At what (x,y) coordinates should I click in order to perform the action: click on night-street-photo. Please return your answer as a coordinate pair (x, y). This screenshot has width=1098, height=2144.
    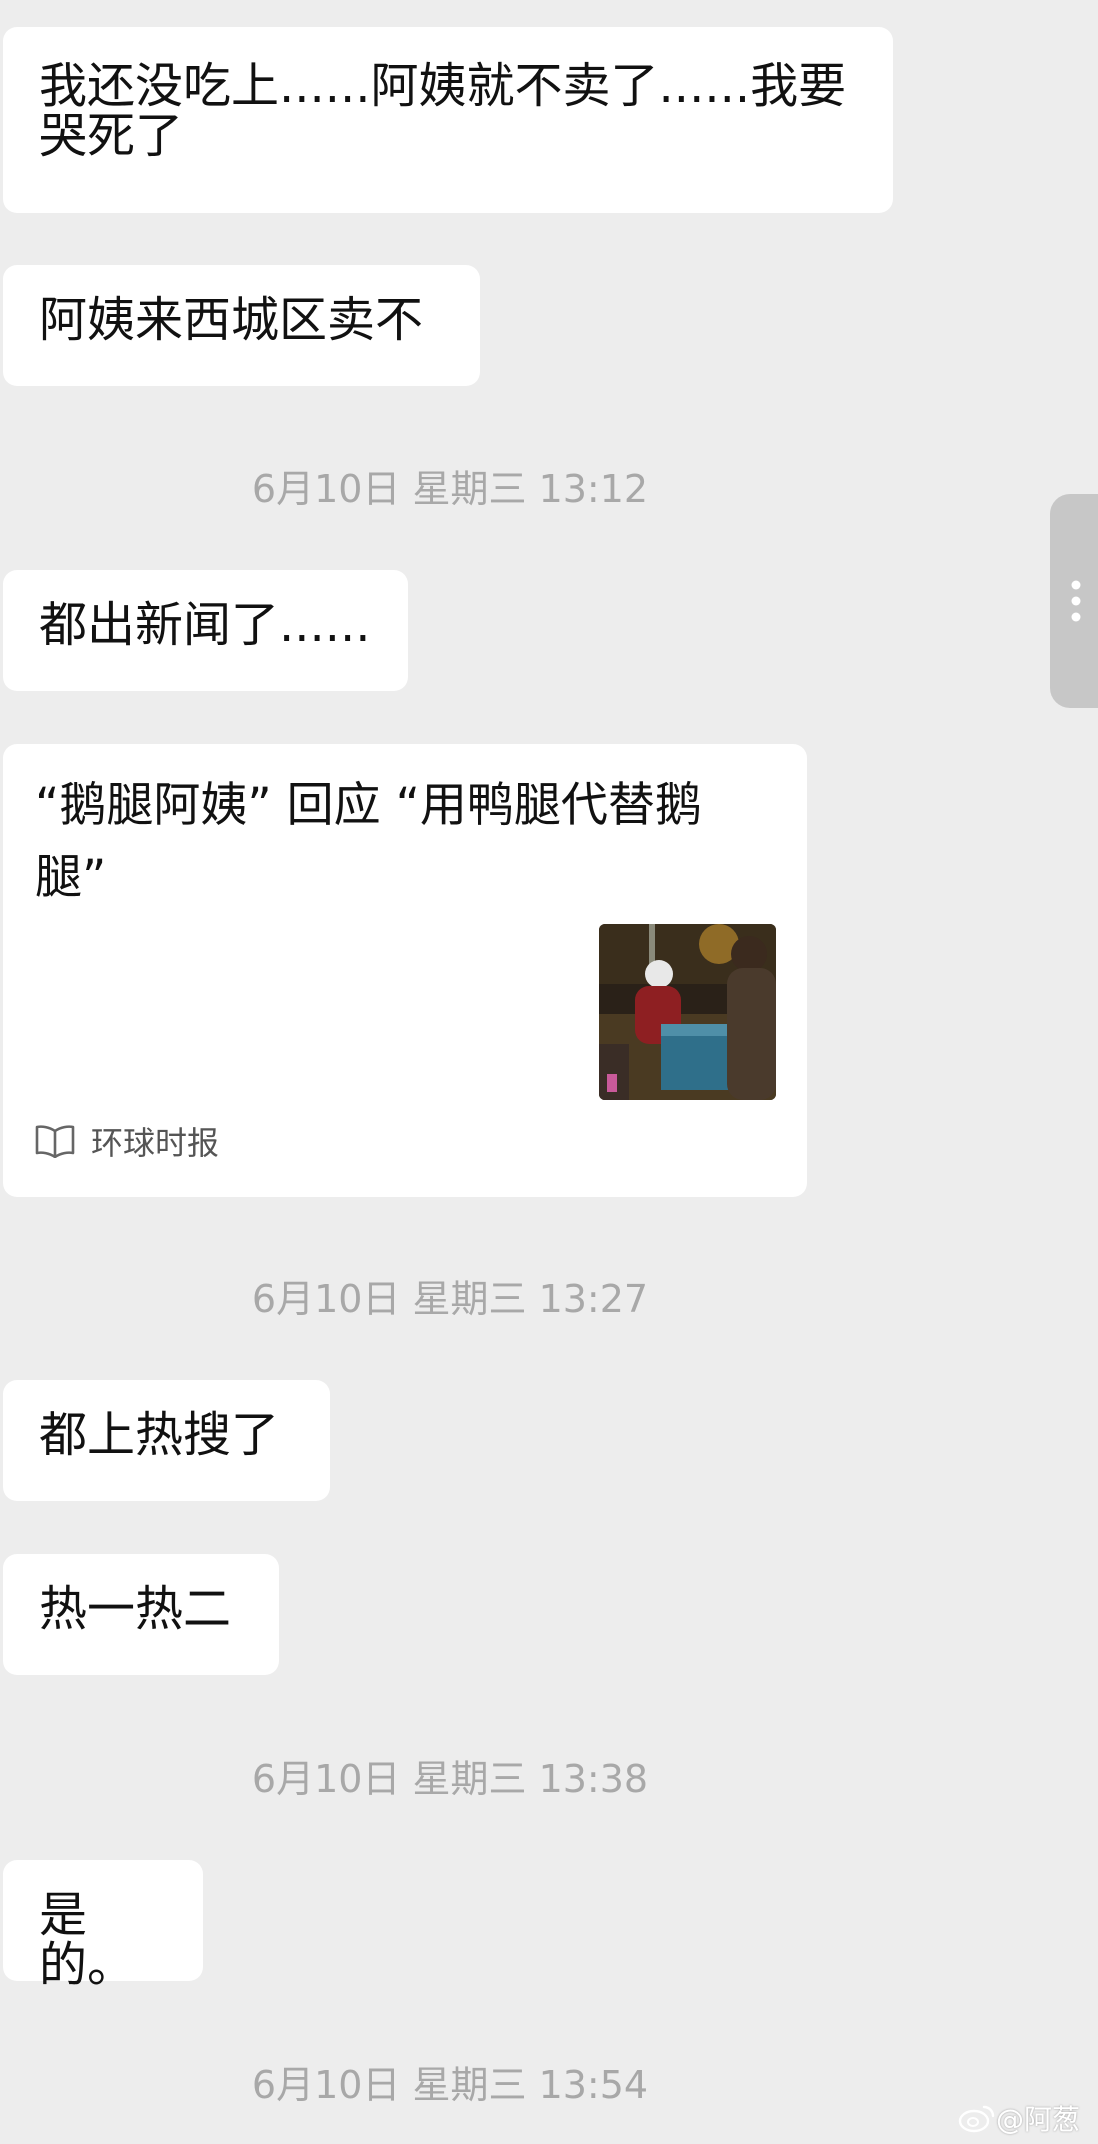
    Looking at the image, I should click on (687, 1012).